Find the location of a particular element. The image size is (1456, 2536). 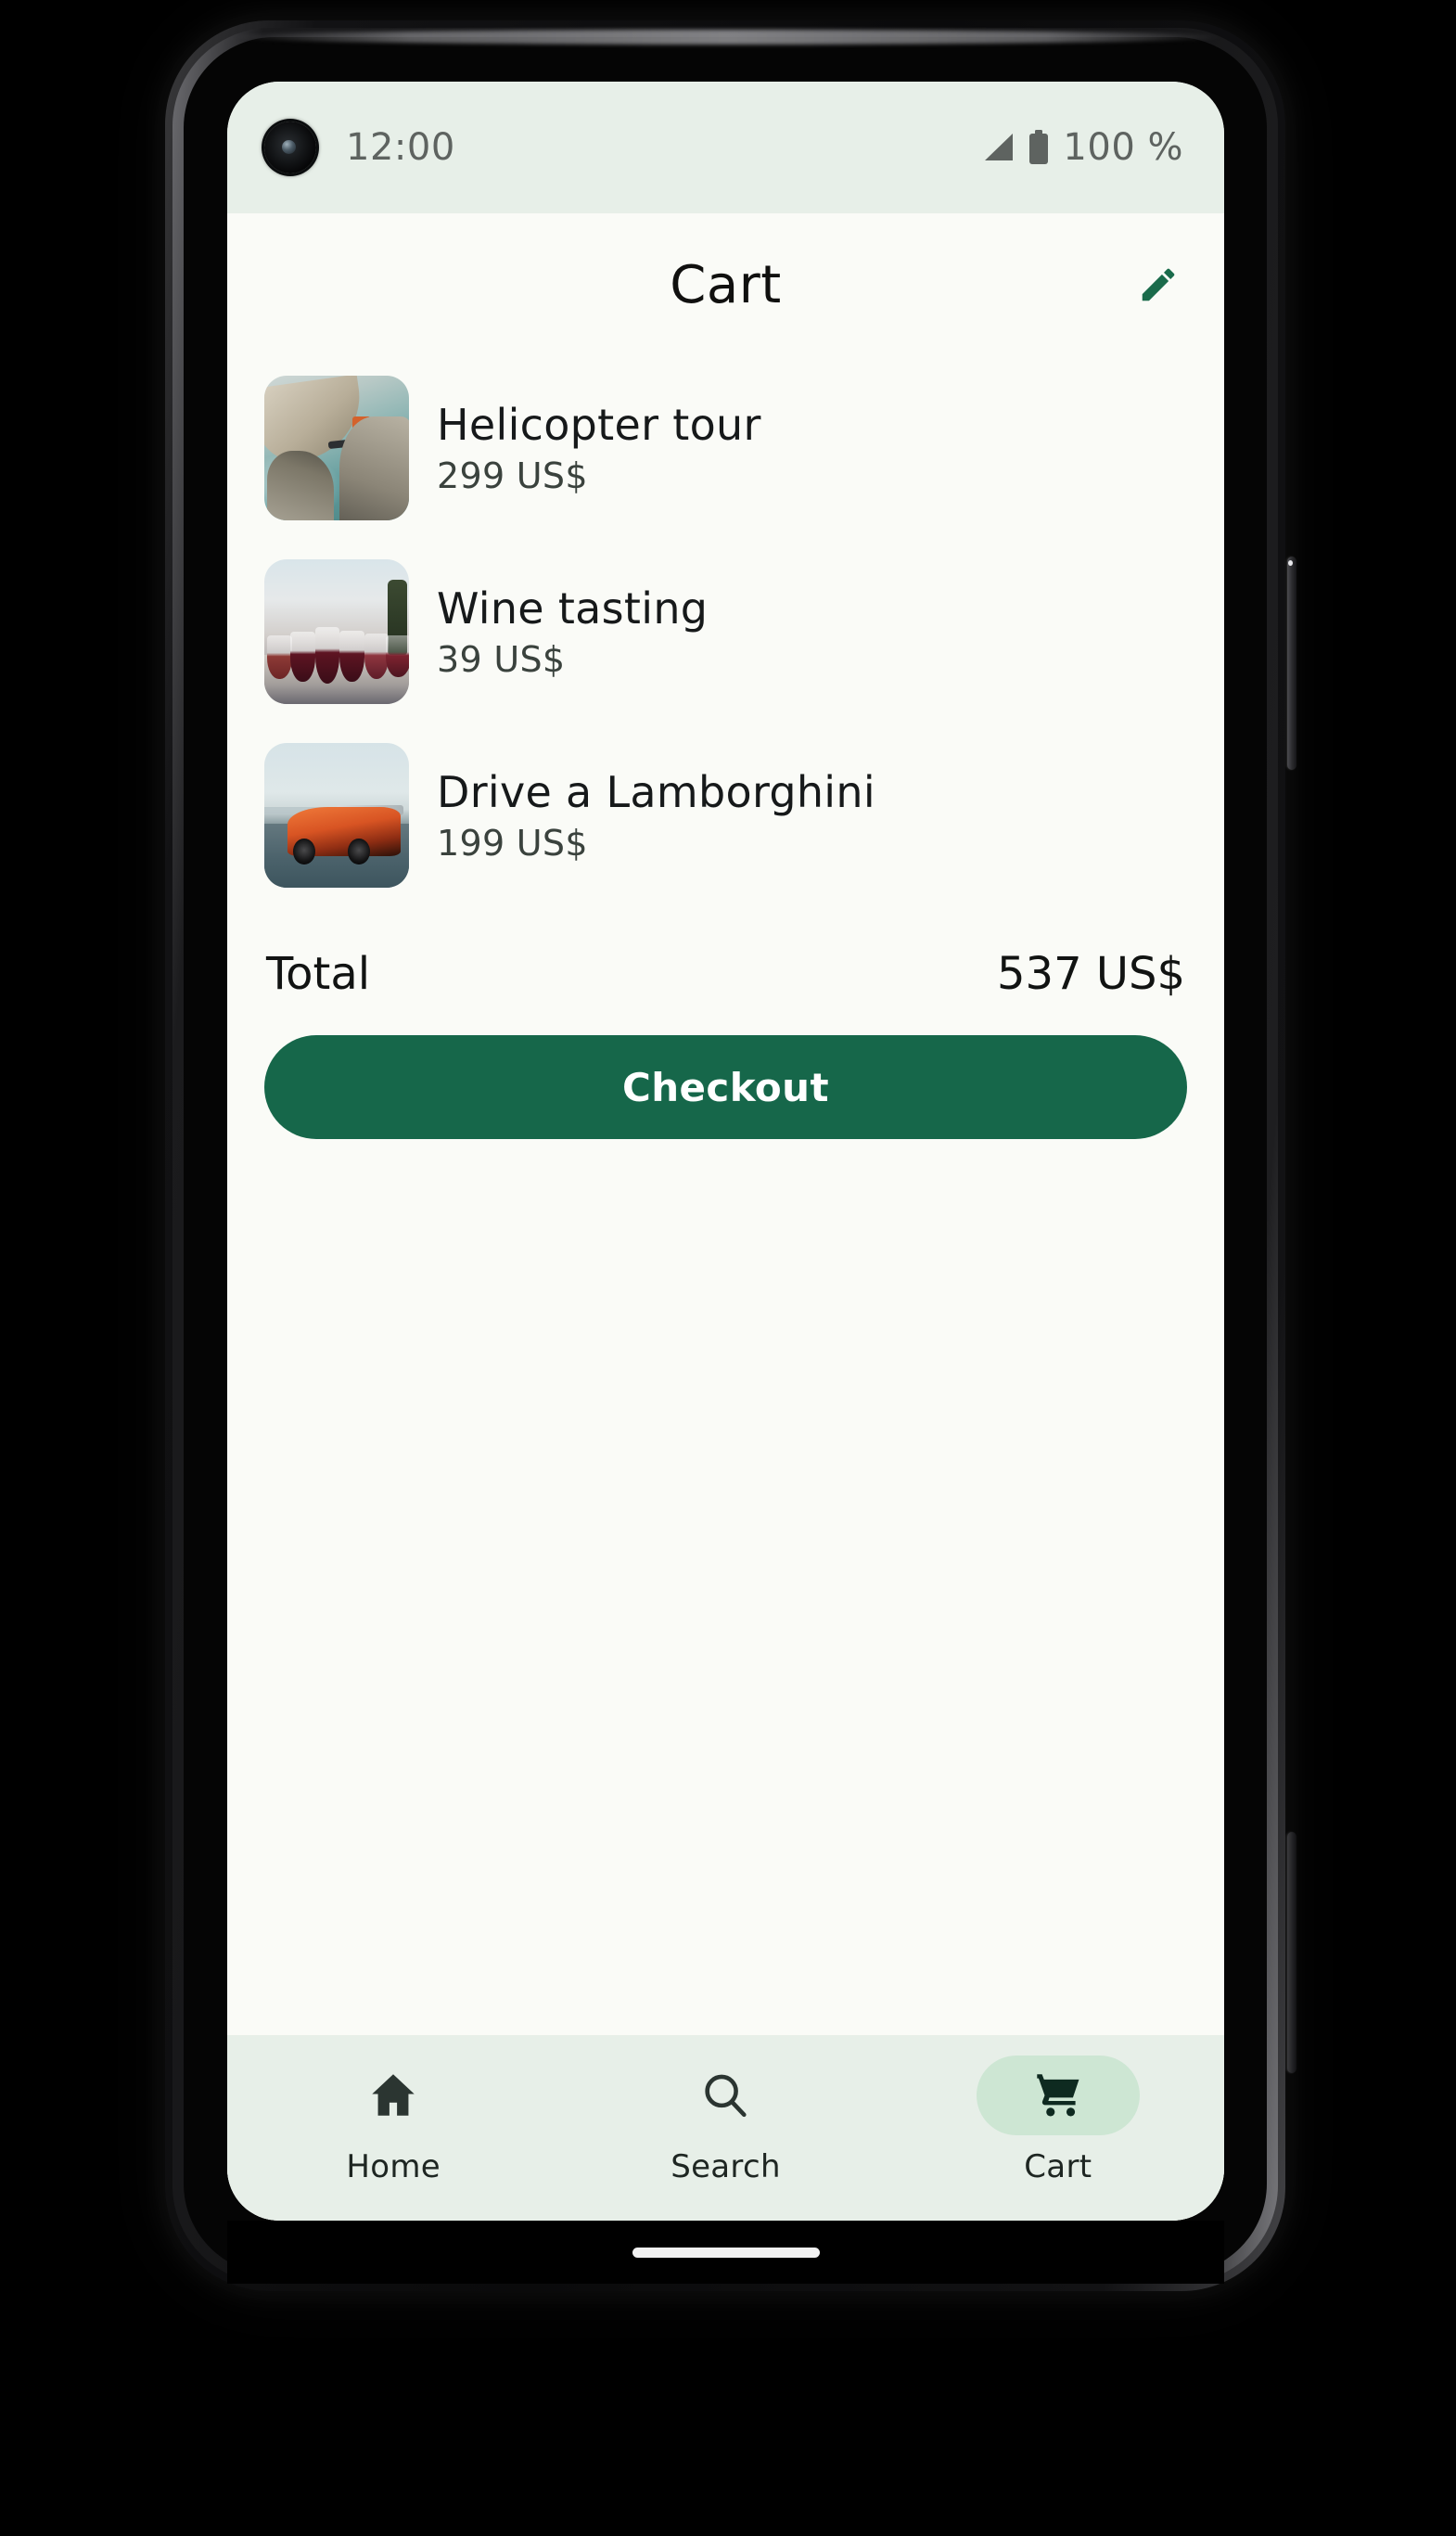

cart-item-price: 39 US$ is located at coordinates (501, 659).